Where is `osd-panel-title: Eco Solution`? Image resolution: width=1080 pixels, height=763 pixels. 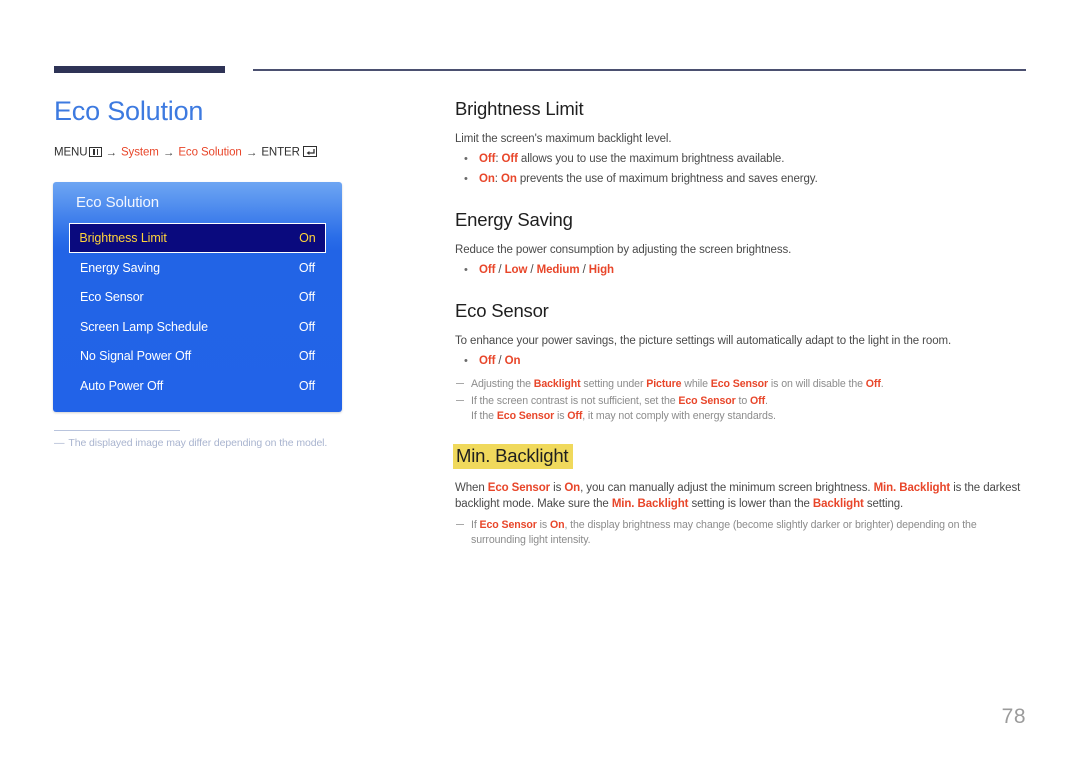
osd-panel-title: Eco Solution is located at coordinates (118, 202).